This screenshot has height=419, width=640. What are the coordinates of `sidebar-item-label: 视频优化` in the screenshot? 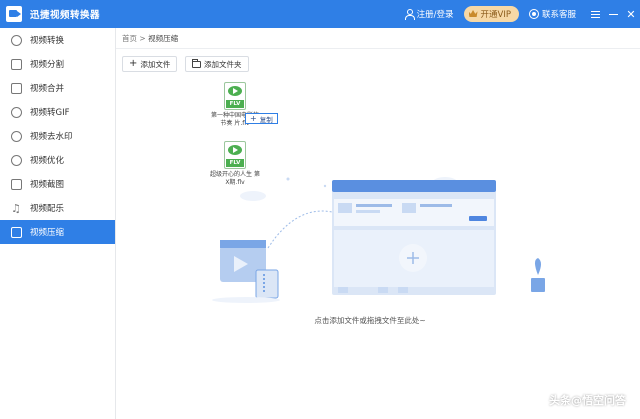 It's located at (47, 161).